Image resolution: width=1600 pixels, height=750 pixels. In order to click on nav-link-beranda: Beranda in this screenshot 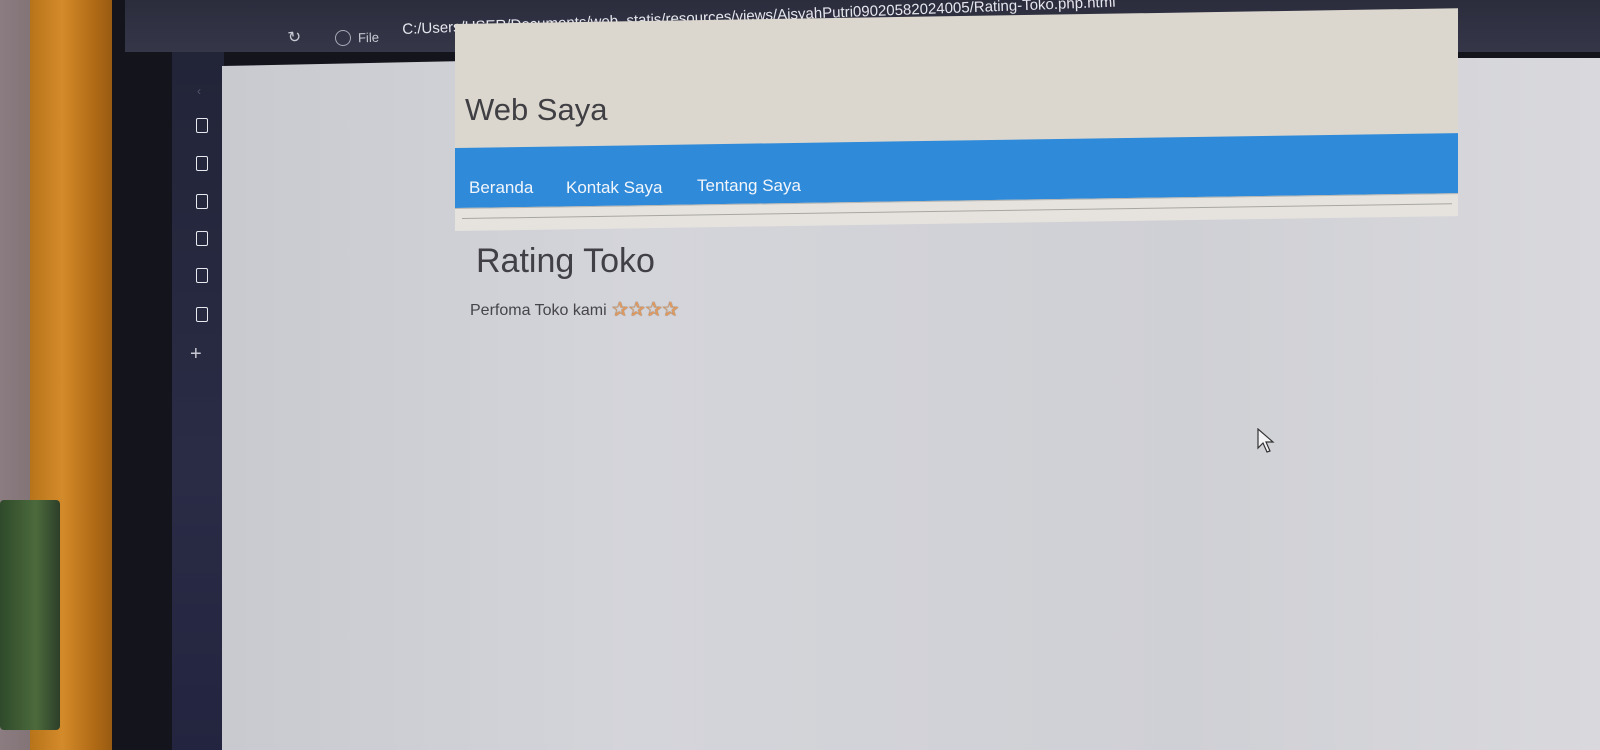, I will do `click(501, 188)`.